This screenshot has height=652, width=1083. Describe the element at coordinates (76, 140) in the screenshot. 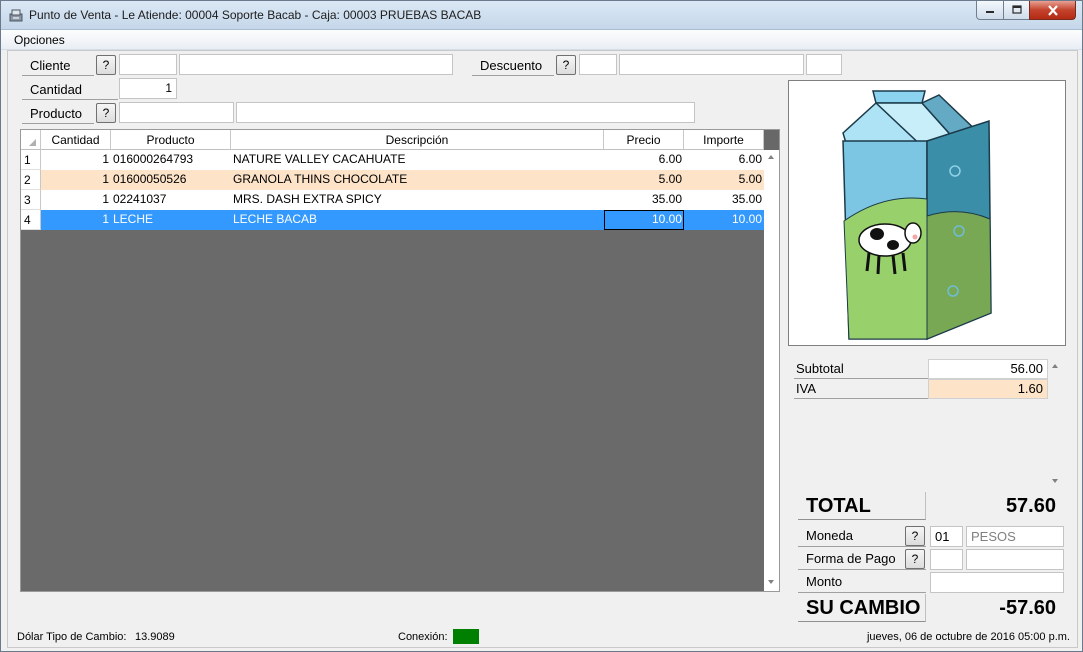

I see `col-header-cantidad: Cantidad` at that location.